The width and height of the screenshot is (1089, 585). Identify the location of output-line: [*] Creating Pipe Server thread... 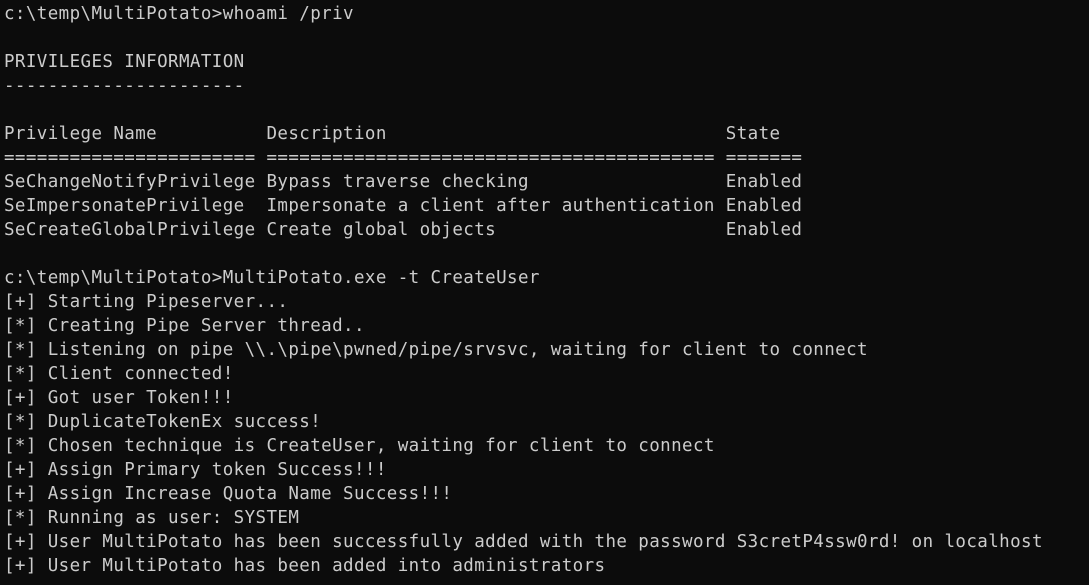
(184, 326).